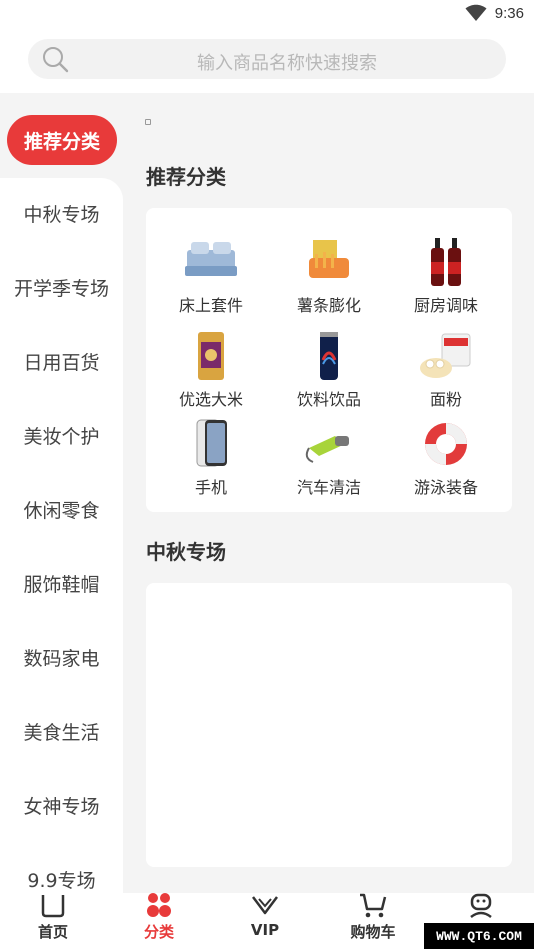  What do you see at coordinates (62, 140) in the screenshot?
I see `sidebar-item-recommended: 推荐分类` at bounding box center [62, 140].